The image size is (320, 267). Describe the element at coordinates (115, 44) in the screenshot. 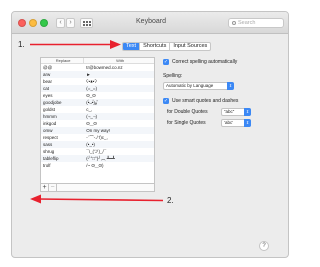

I see `arrow-1-head` at that location.